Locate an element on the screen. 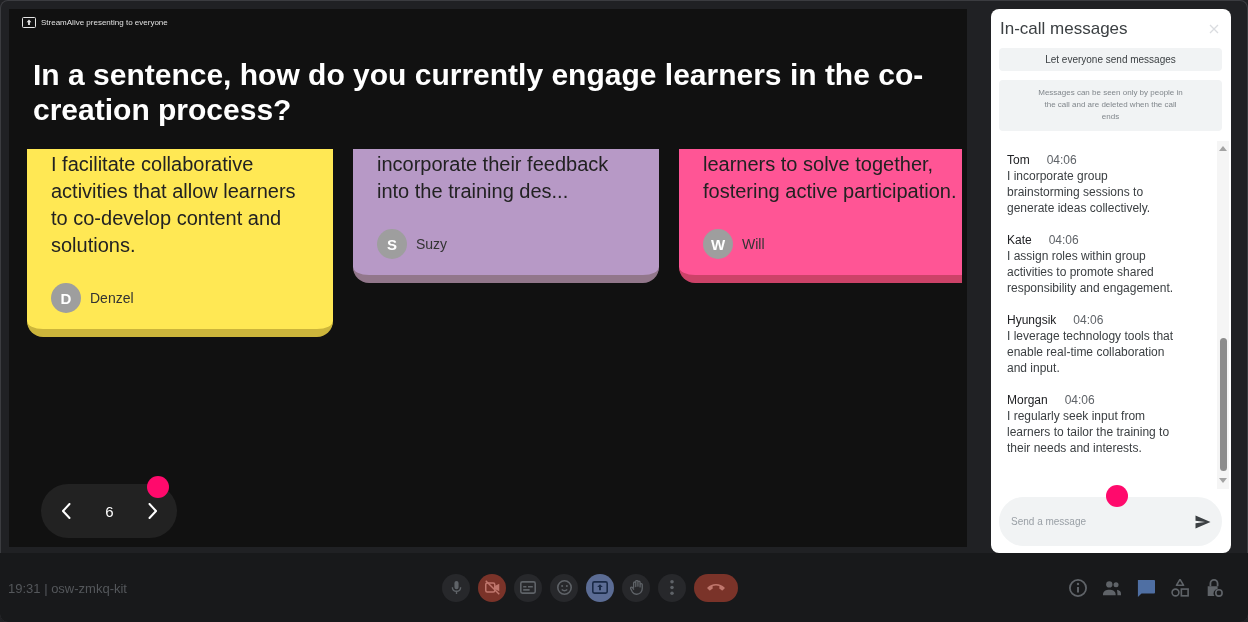 The height and width of the screenshot is (622, 1248). microphone-button is located at coordinates (456, 587).